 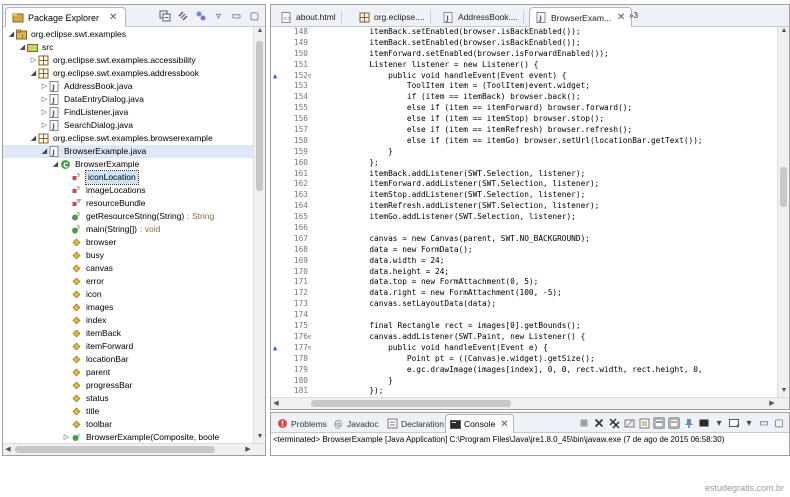 I want to click on remove-all-terminated-icon, so click(x=614, y=423).